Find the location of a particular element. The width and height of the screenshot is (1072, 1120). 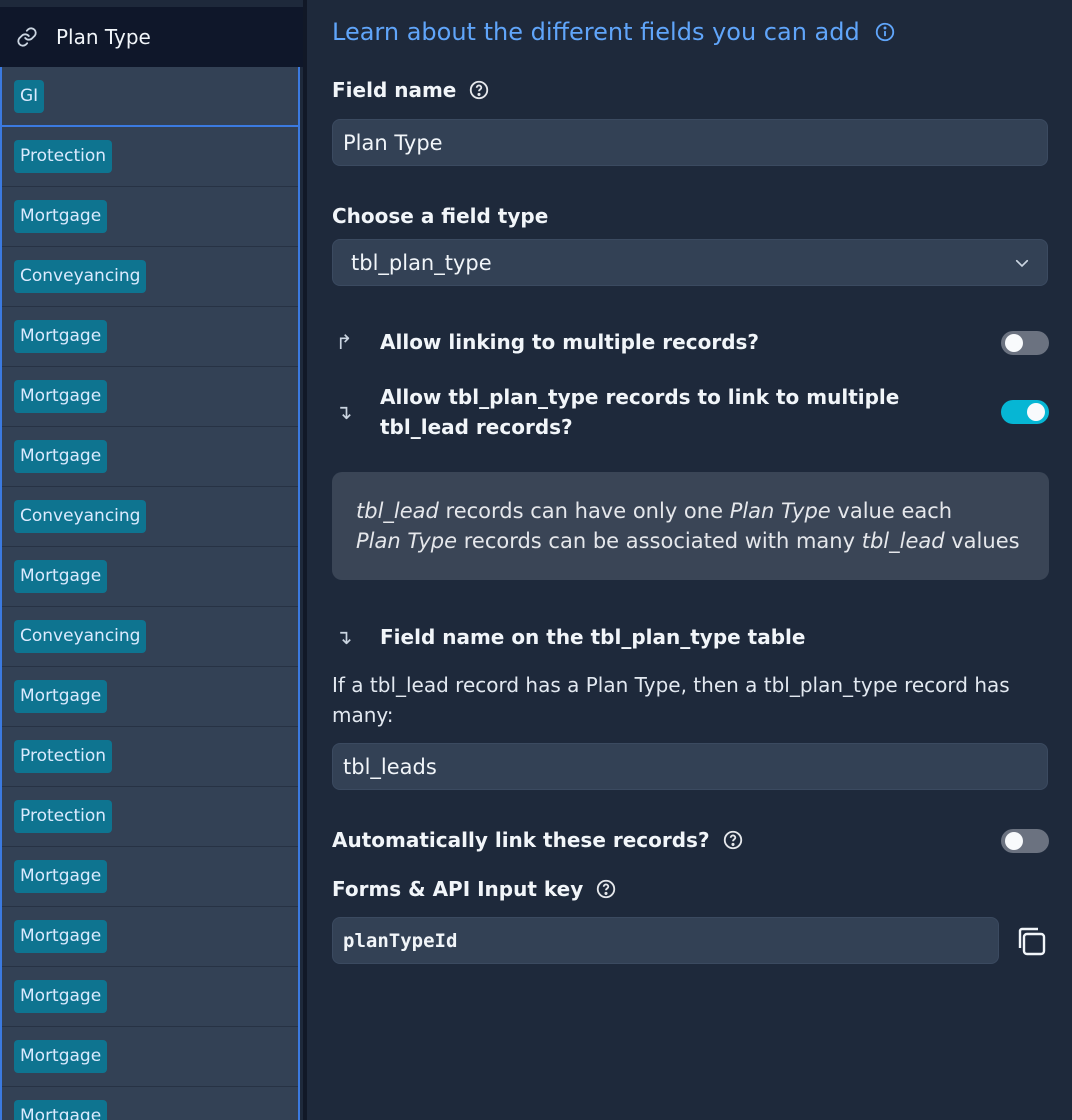

field-type-label: Choose a field type is located at coordinates (440, 216).